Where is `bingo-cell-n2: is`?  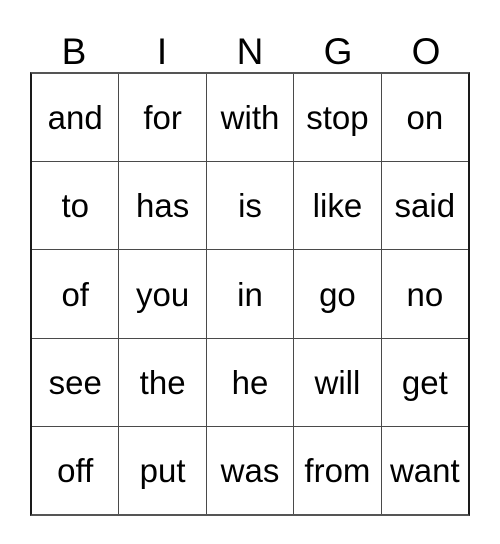
bingo-cell-n2: is is located at coordinates (250, 206).